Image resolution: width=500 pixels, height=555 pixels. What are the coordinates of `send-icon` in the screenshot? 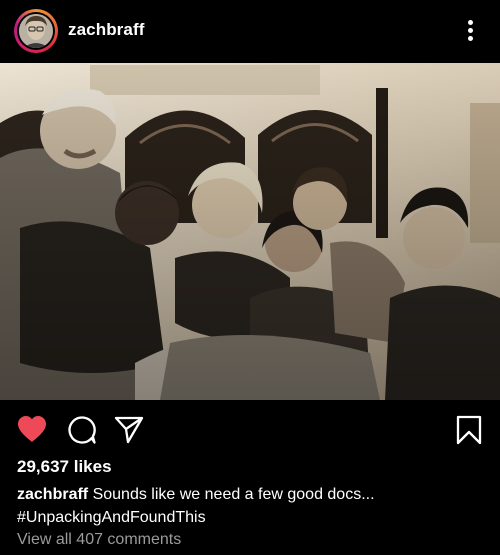 It's located at (129, 432).